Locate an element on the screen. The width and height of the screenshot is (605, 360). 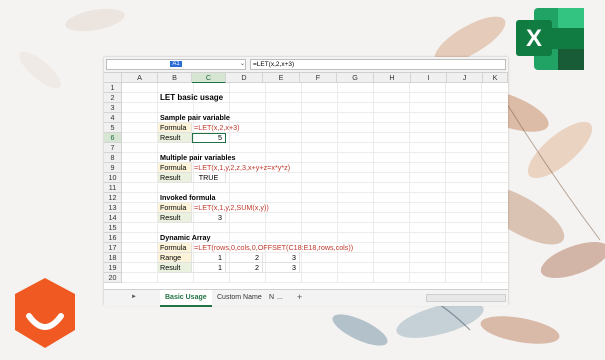
tab-custom-name: Custom Name is located at coordinates (239, 297).